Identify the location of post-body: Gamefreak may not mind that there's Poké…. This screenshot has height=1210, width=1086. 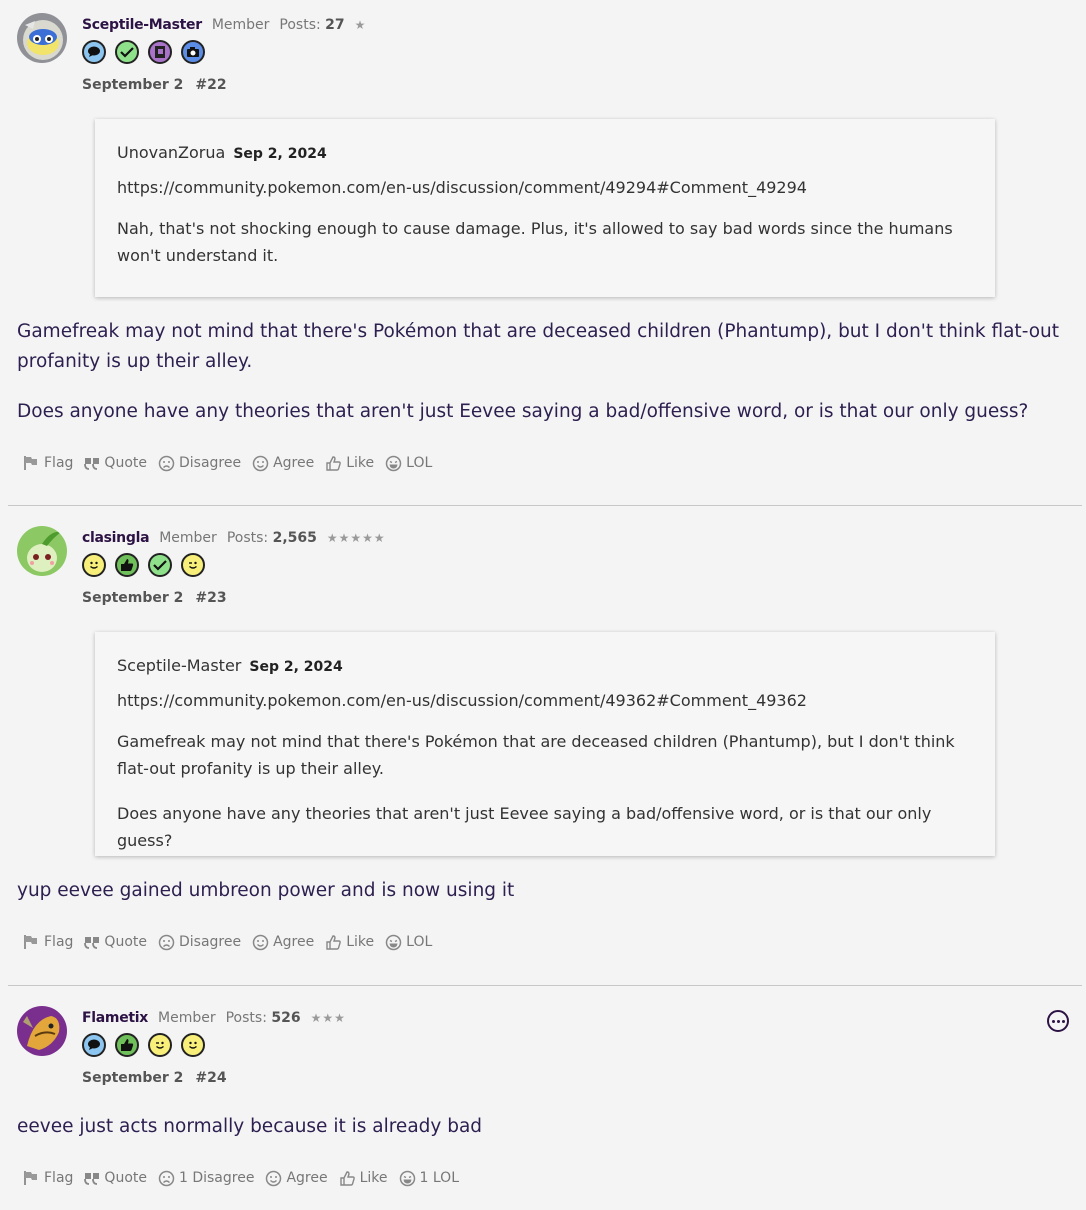
(547, 382).